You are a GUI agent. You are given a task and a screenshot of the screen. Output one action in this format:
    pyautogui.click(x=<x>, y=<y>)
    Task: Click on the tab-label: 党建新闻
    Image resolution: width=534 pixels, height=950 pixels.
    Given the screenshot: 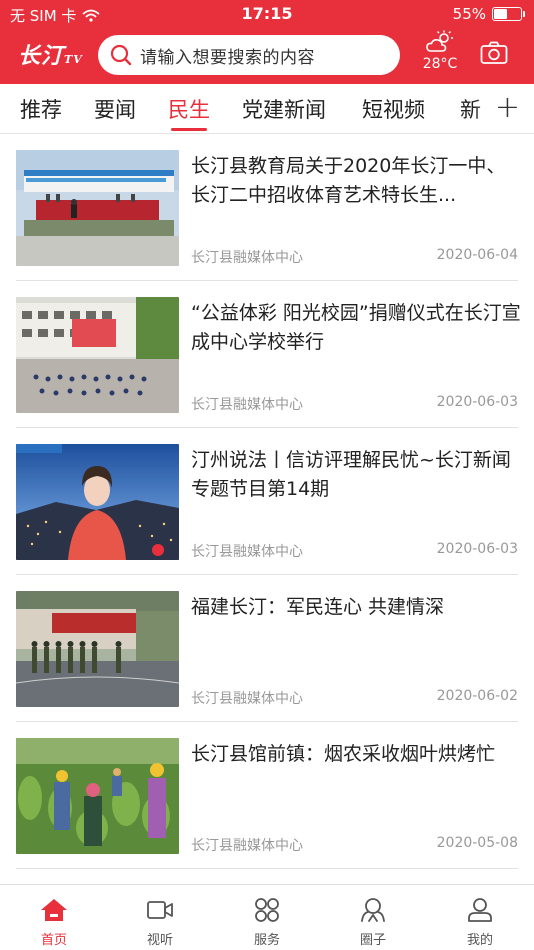 What is the action you would take?
    pyautogui.click(x=284, y=110)
    